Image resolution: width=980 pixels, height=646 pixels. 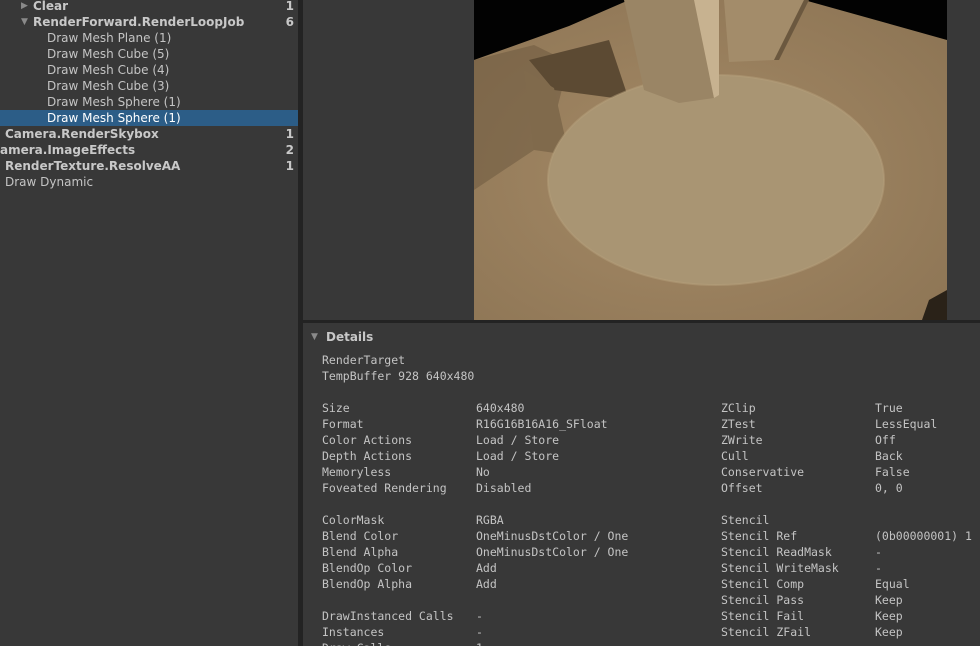 What do you see at coordinates (350, 337) in the screenshot?
I see `details-title: Details` at bounding box center [350, 337].